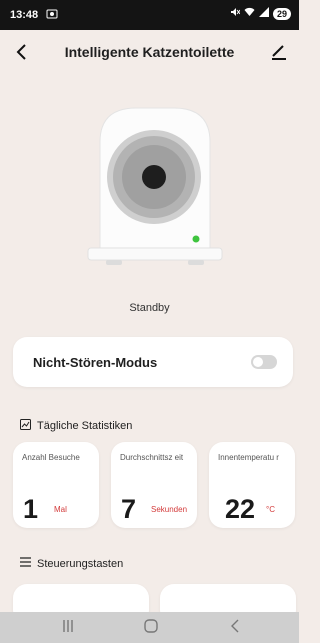 Image resolution: width=320 pixels, height=643 pixels. Describe the element at coordinates (263, 13) in the screenshot. I see `signal-icon` at that location.